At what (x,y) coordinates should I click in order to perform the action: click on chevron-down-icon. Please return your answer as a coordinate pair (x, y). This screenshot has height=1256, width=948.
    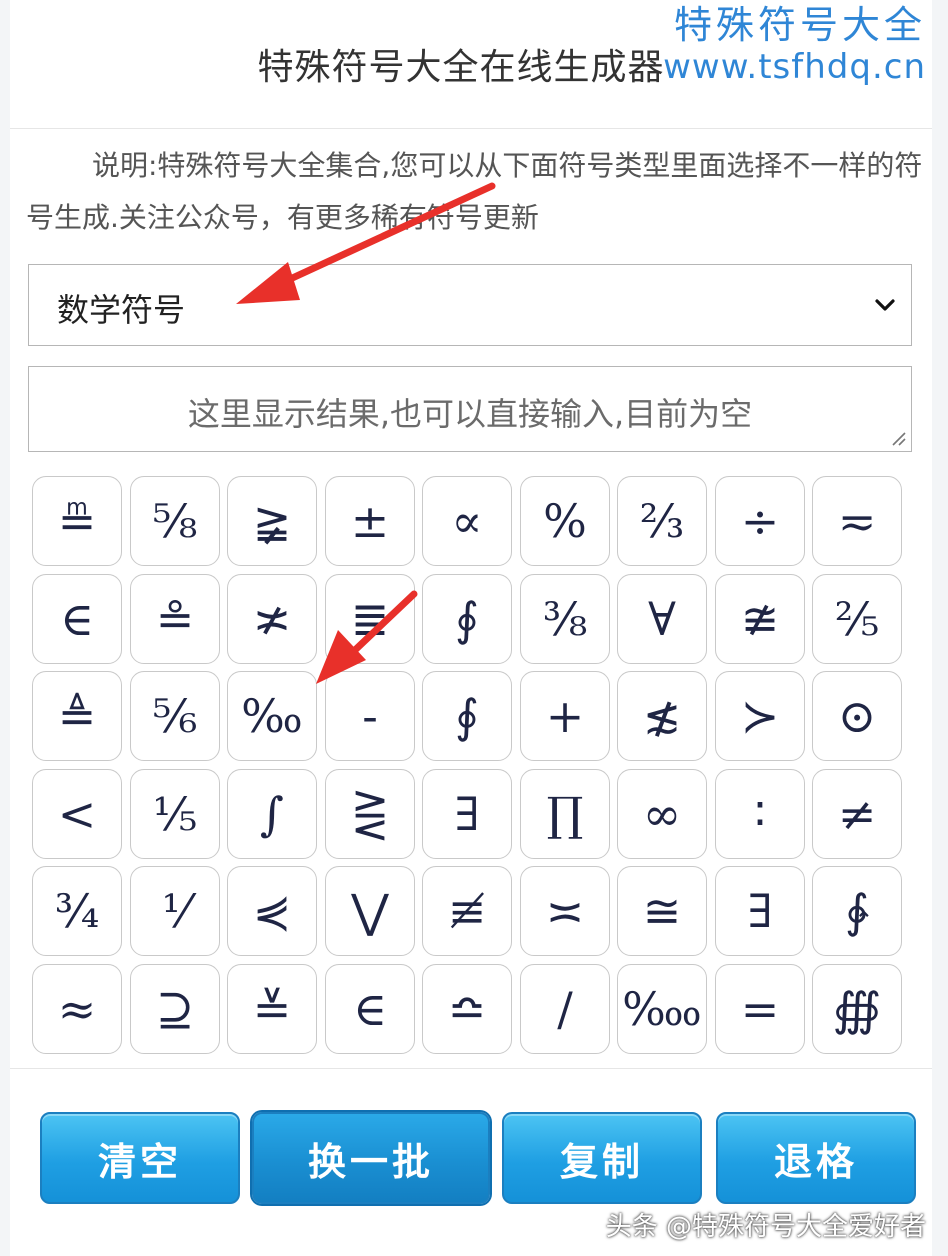
    Looking at the image, I should click on (885, 305).